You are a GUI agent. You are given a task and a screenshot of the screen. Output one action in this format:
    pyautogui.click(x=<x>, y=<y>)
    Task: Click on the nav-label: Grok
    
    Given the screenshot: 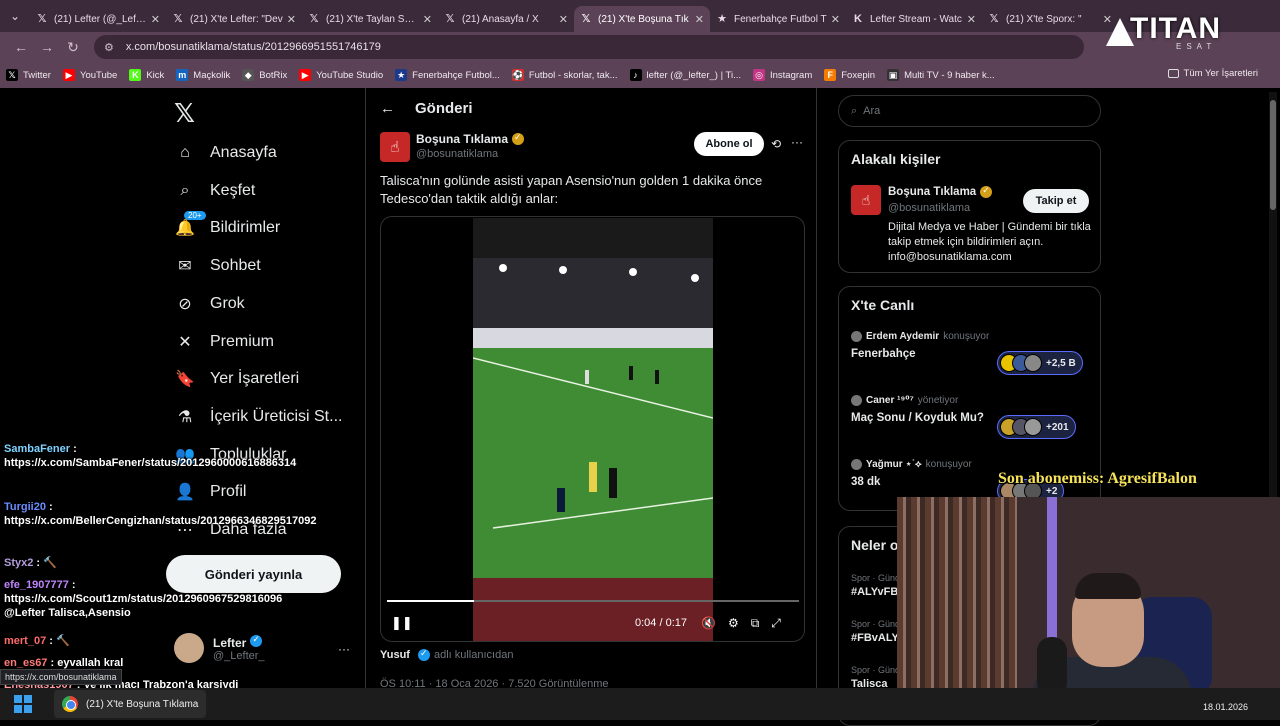 What is the action you would take?
    pyautogui.click(x=227, y=303)
    